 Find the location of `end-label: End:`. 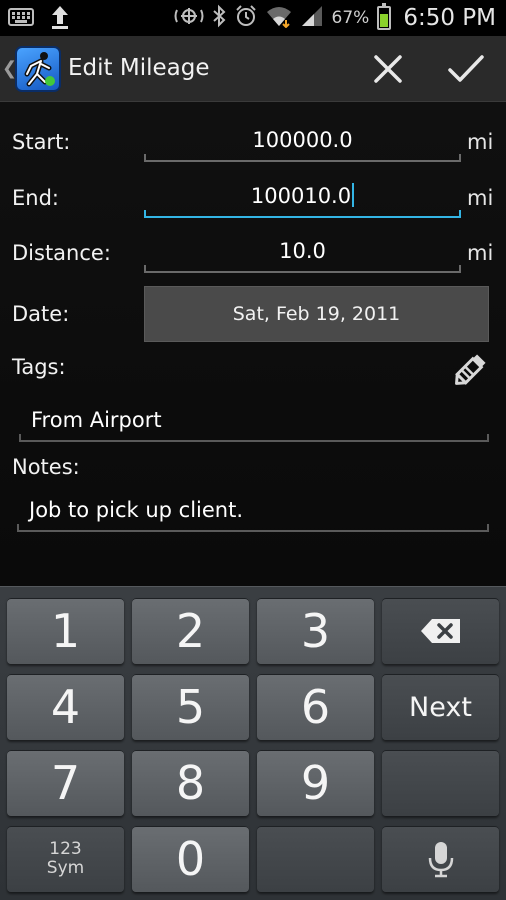

end-label: End: is located at coordinates (35, 198).